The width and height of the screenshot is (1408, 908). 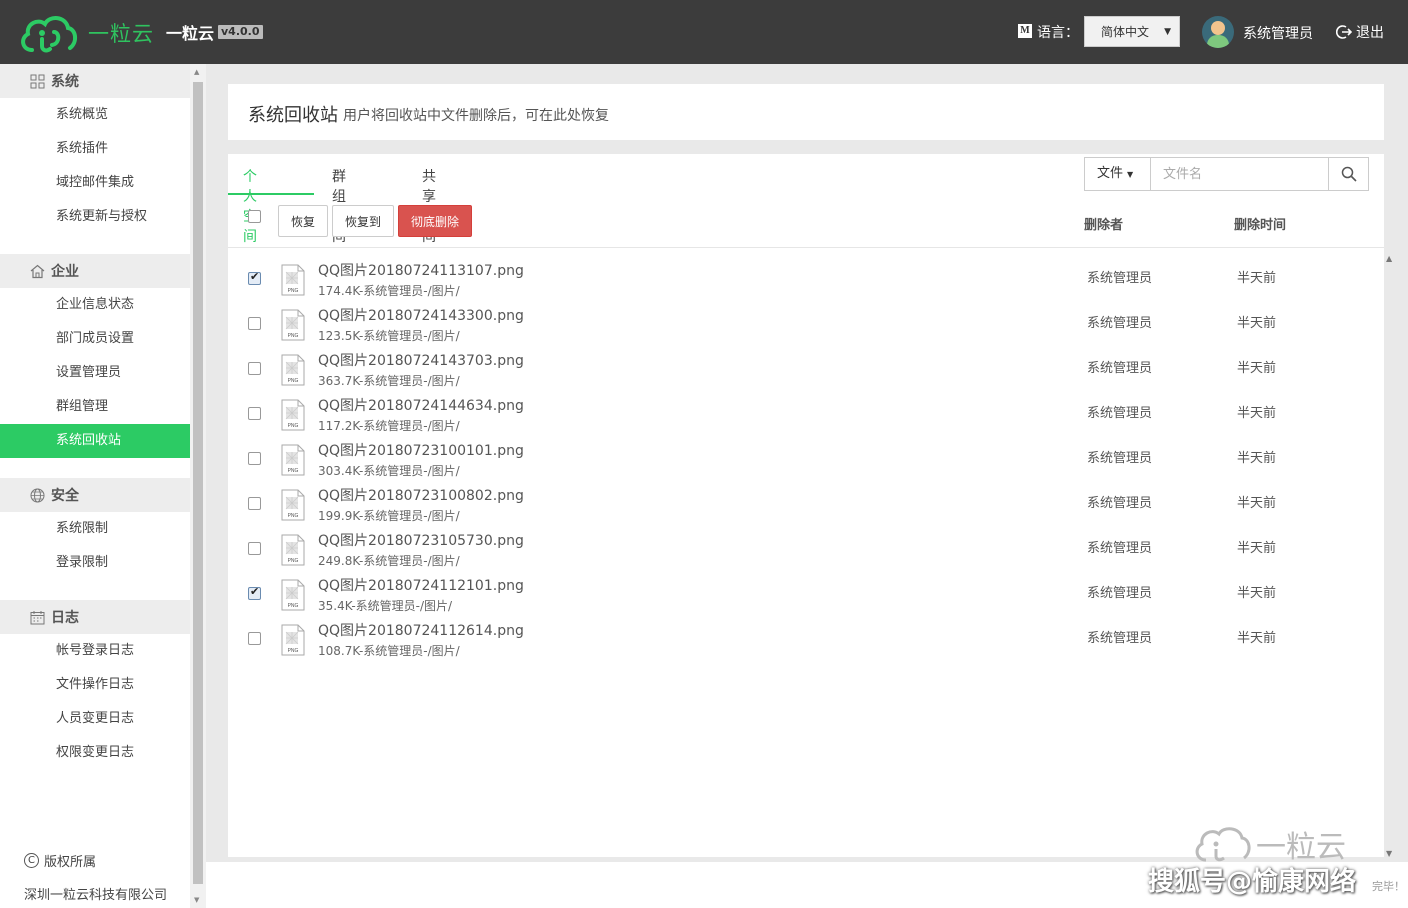 What do you see at coordinates (421, 405) in the screenshot?
I see `file-name: QQ图片20180724144634.png` at bounding box center [421, 405].